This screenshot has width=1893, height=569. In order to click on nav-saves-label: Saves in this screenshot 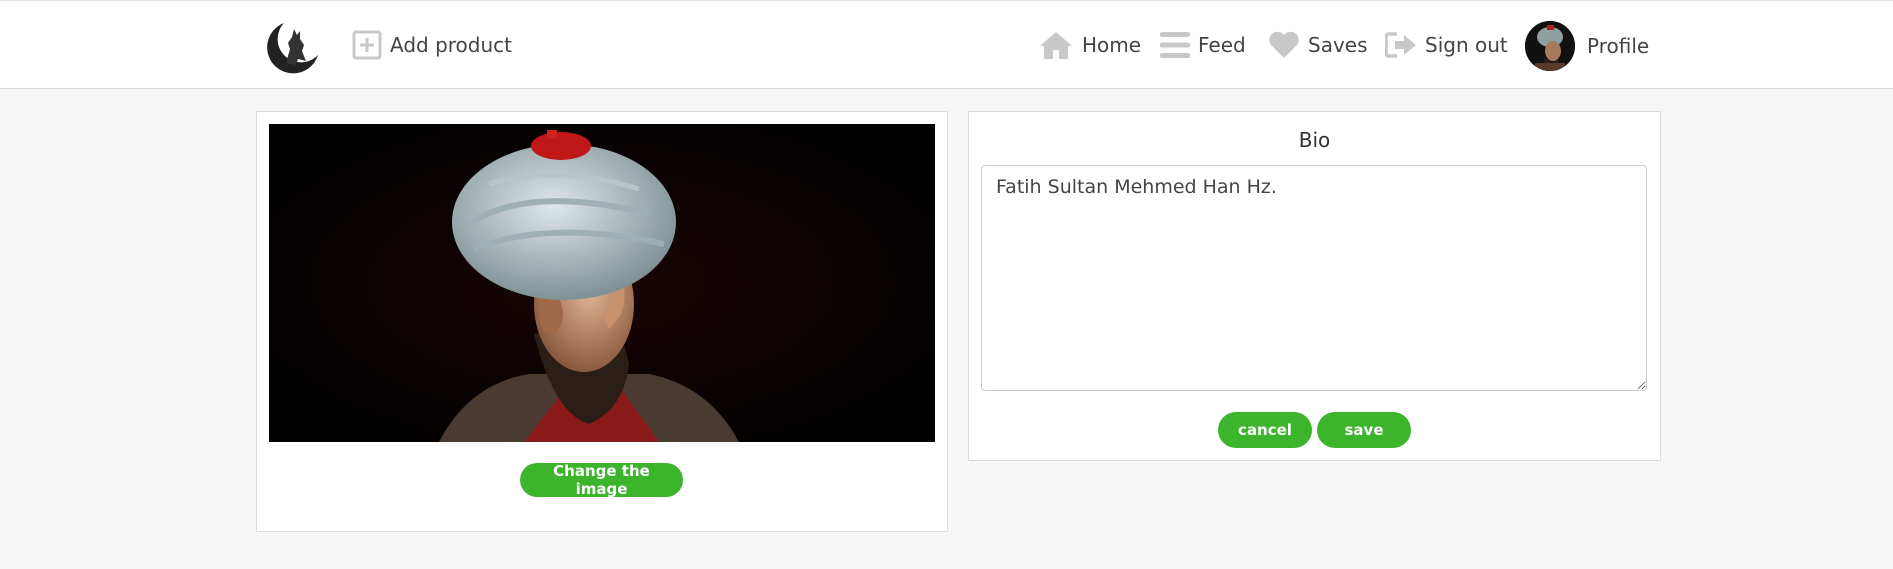, I will do `click(1338, 45)`.